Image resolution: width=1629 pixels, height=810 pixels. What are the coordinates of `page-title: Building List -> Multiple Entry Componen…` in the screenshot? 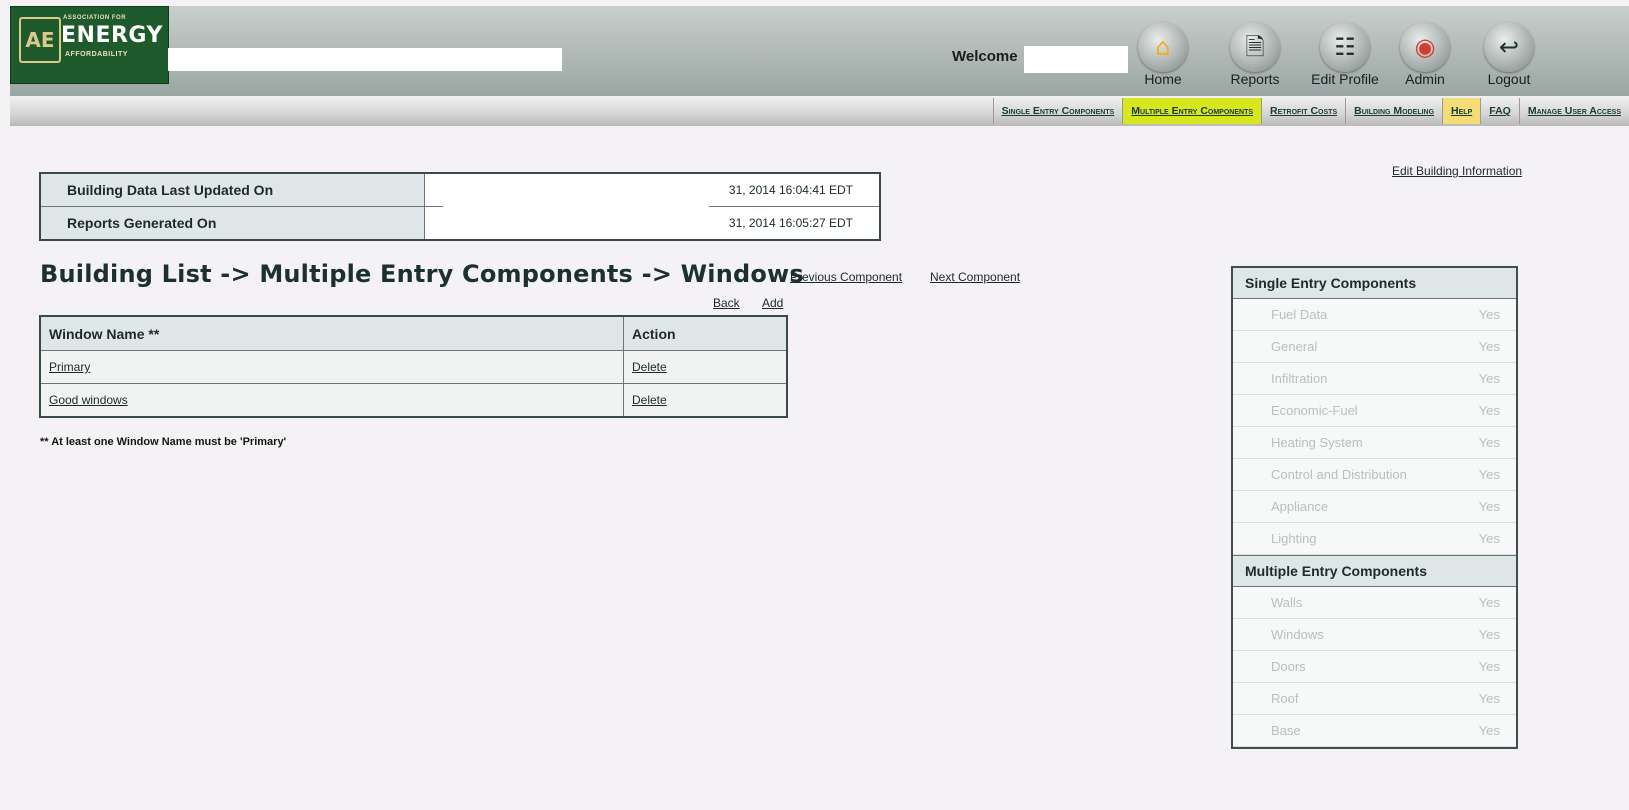 It's located at (422, 274).